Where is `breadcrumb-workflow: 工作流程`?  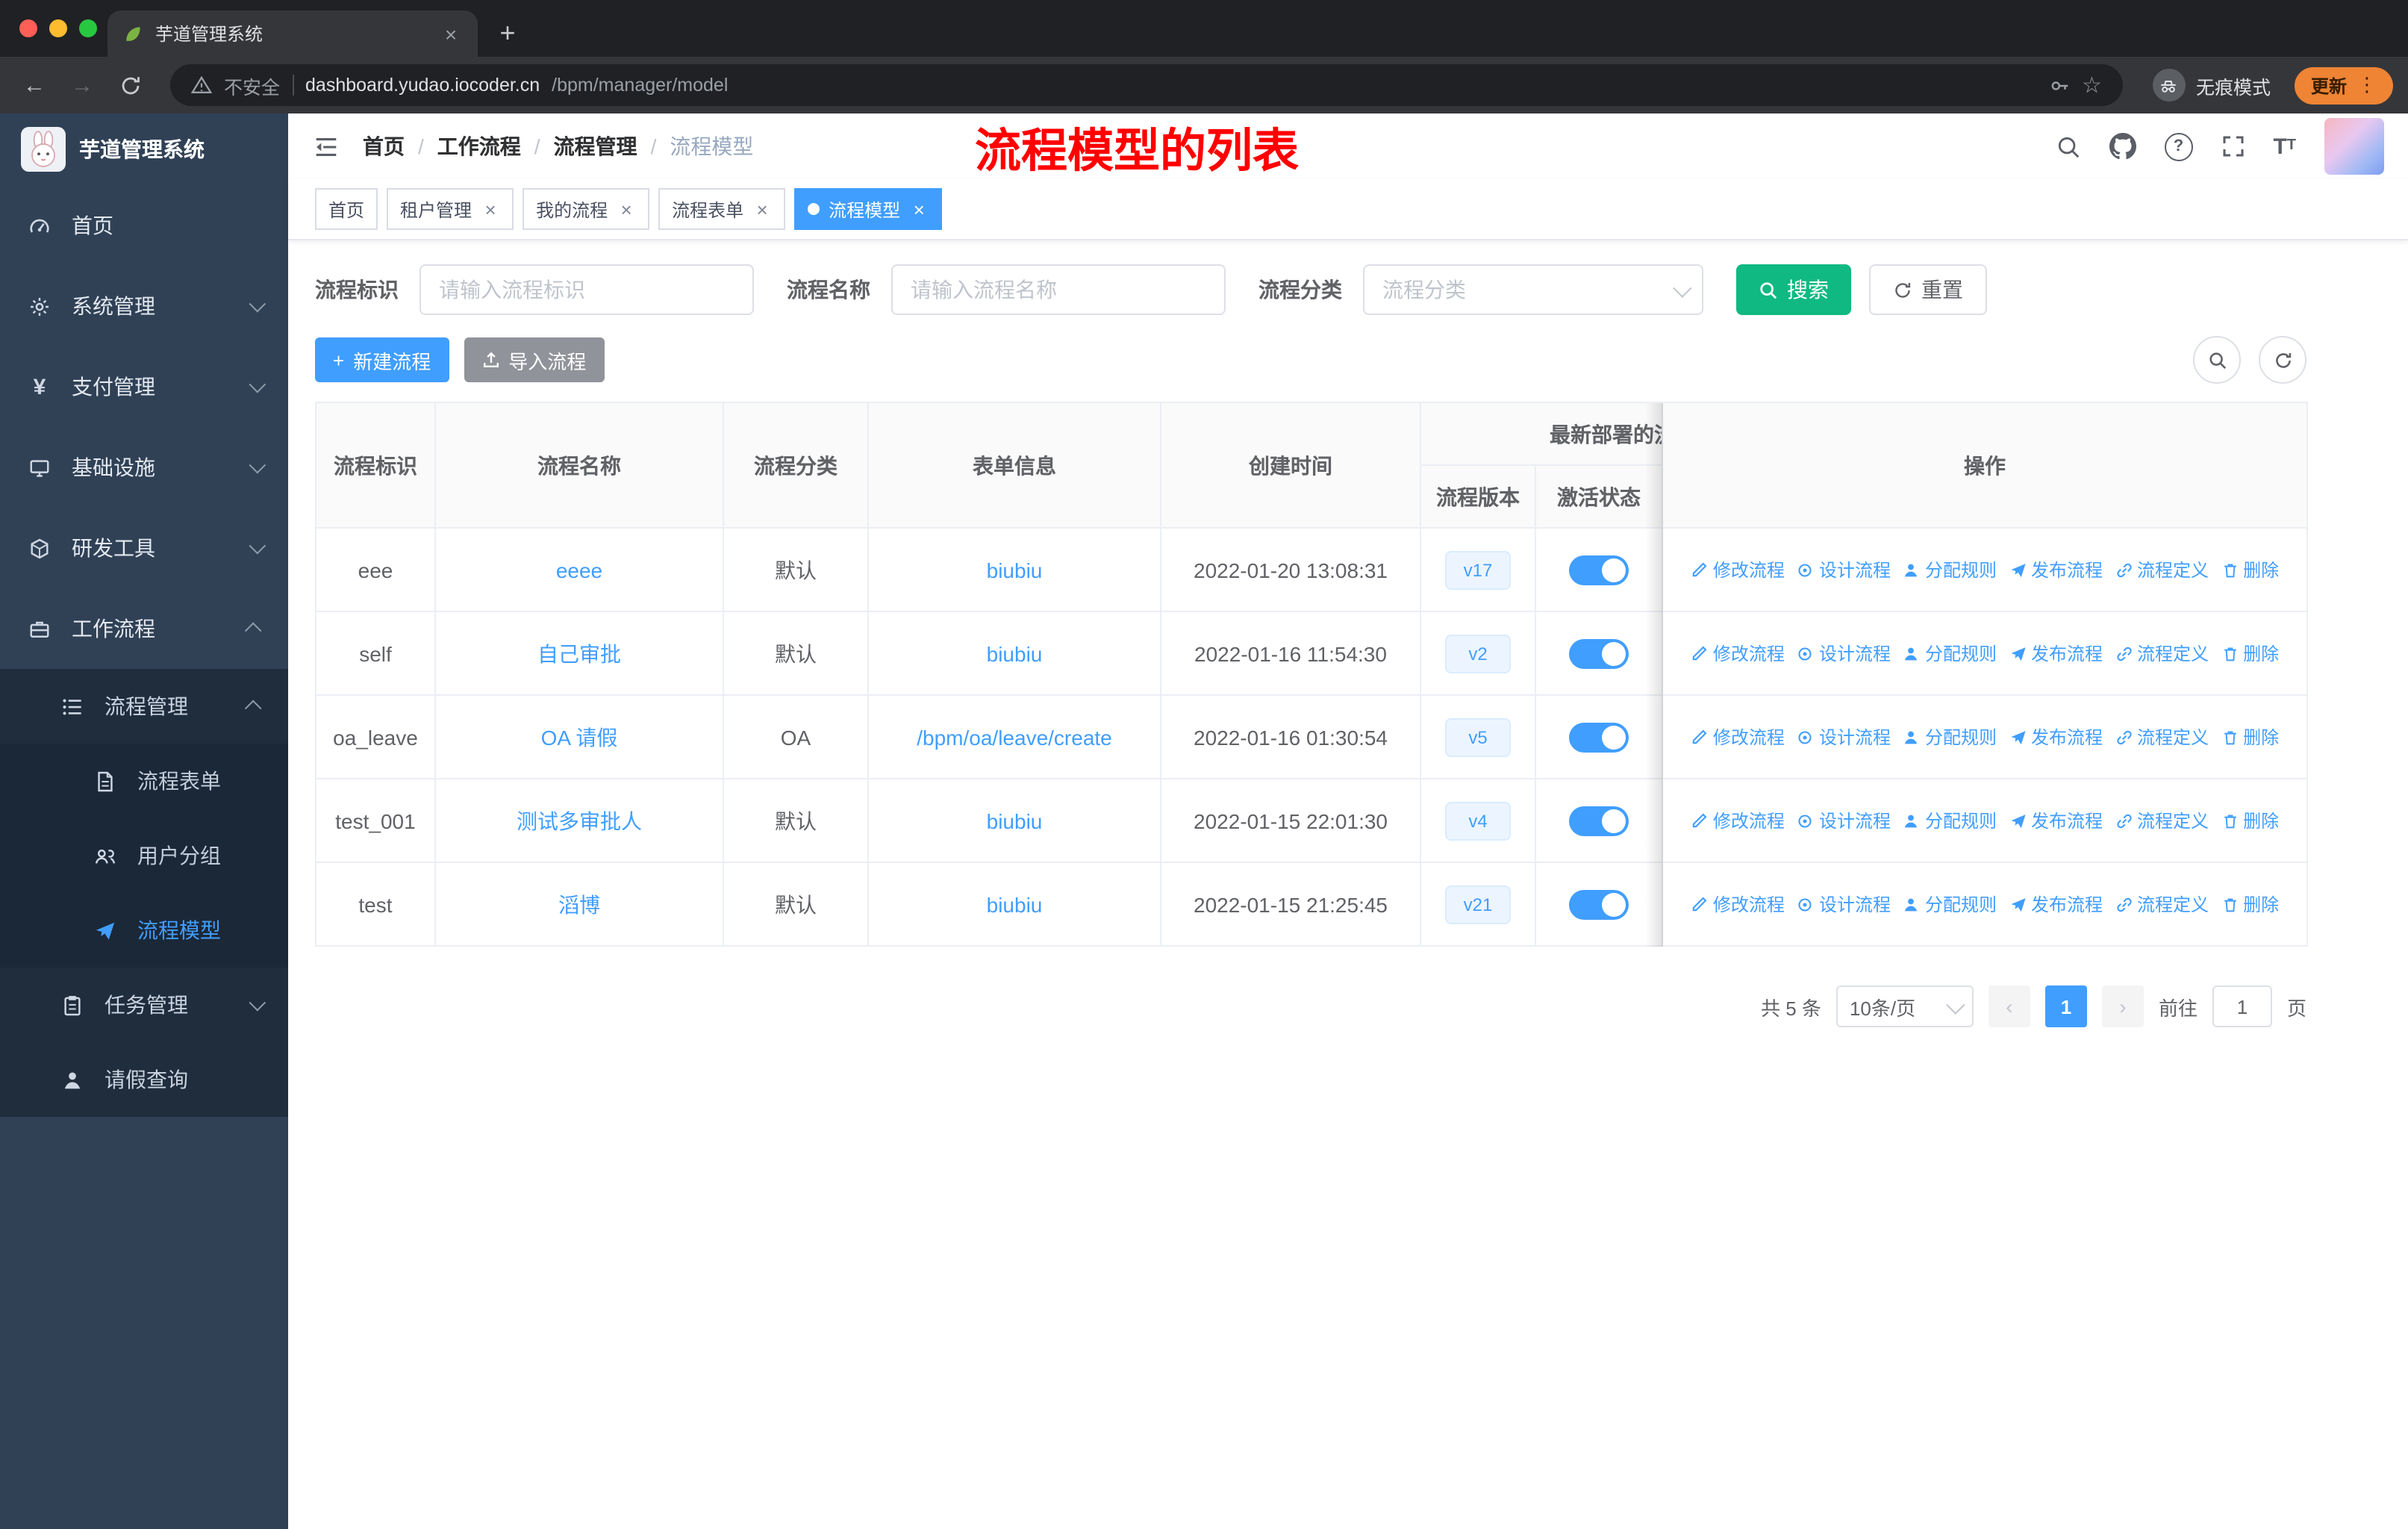 breadcrumb-workflow: 工作流程 is located at coordinates (479, 146).